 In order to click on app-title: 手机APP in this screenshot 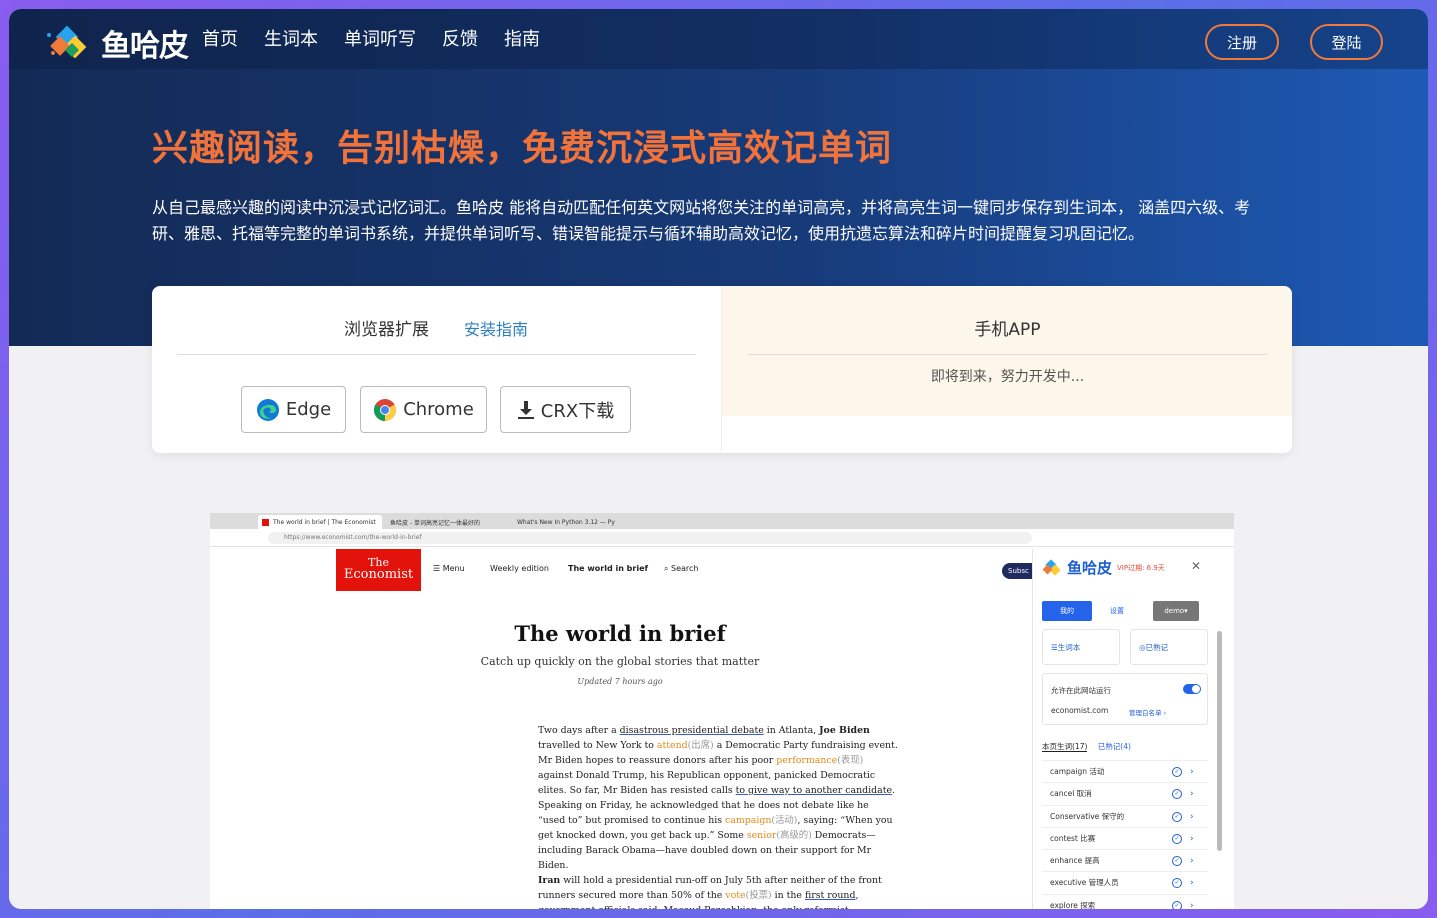, I will do `click(1007, 330)`.